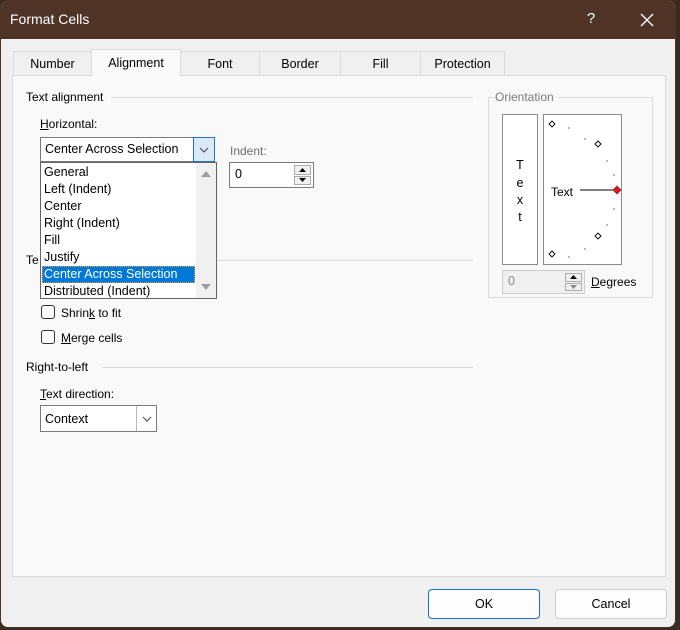  I want to click on text-alignment-group-label: Text alignment, so click(67, 97).